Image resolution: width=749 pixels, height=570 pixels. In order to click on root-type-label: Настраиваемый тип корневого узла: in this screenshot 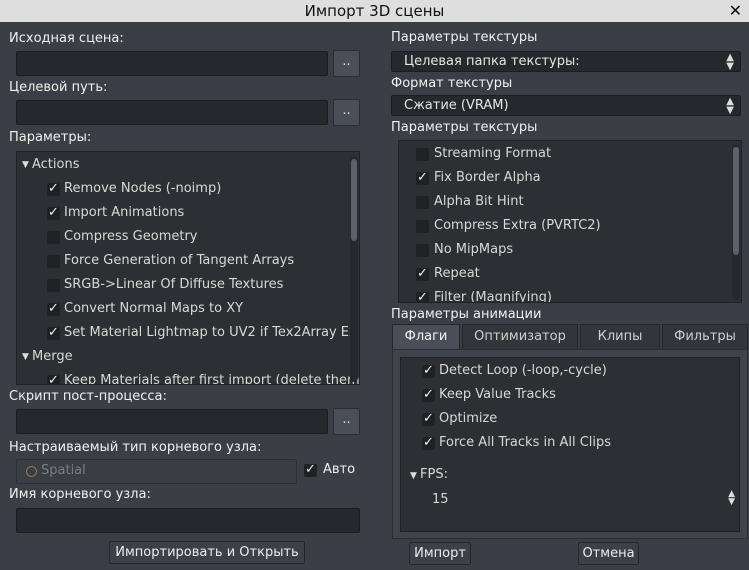, I will do `click(135, 447)`.